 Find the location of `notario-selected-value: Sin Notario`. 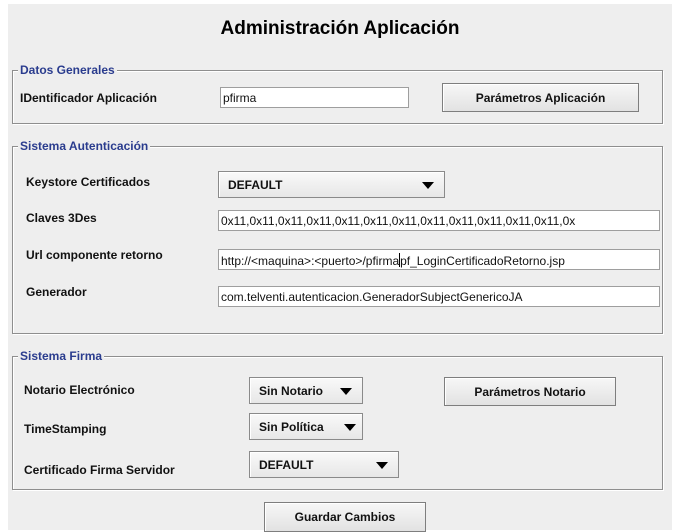

notario-selected-value: Sin Notario is located at coordinates (291, 391).